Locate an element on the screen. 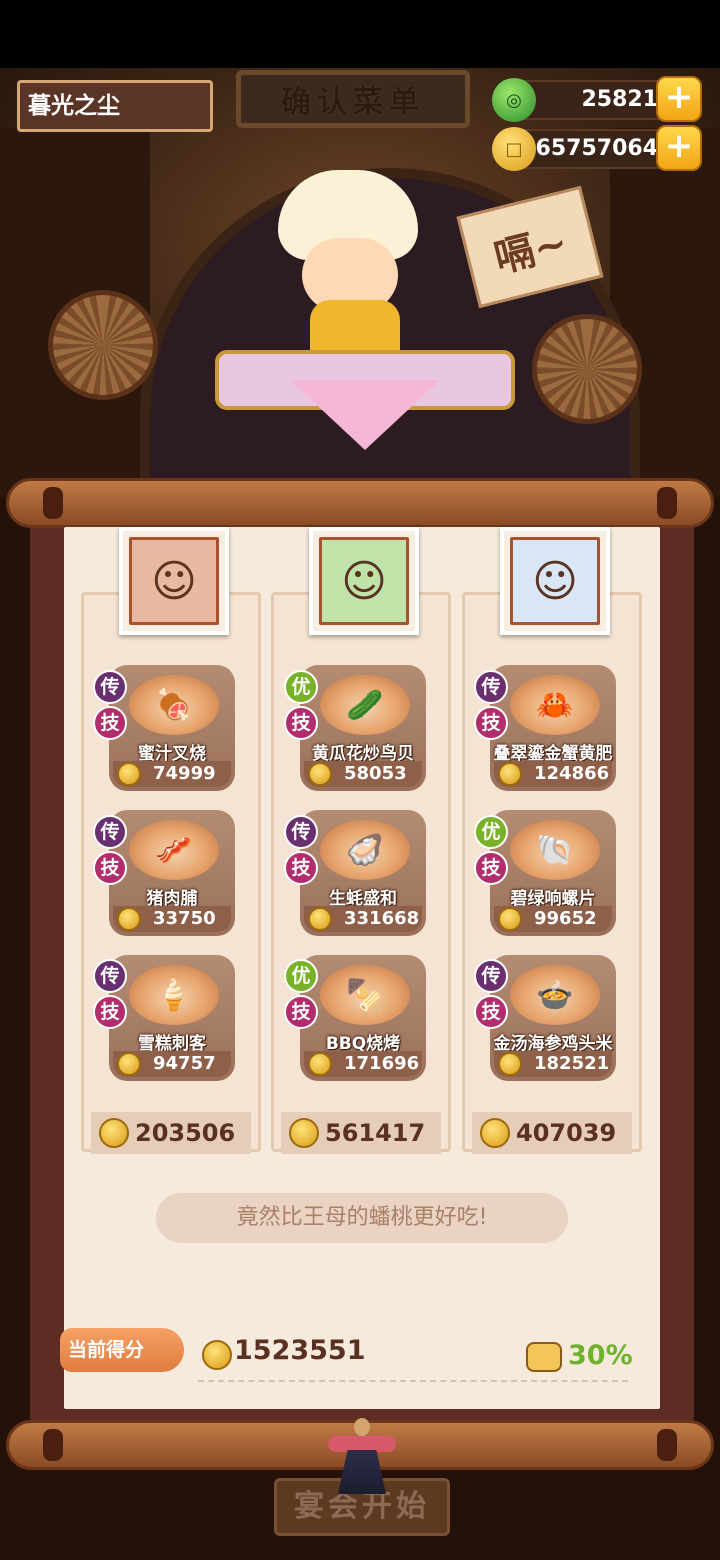  column-total: 561417 is located at coordinates (361, 1133).